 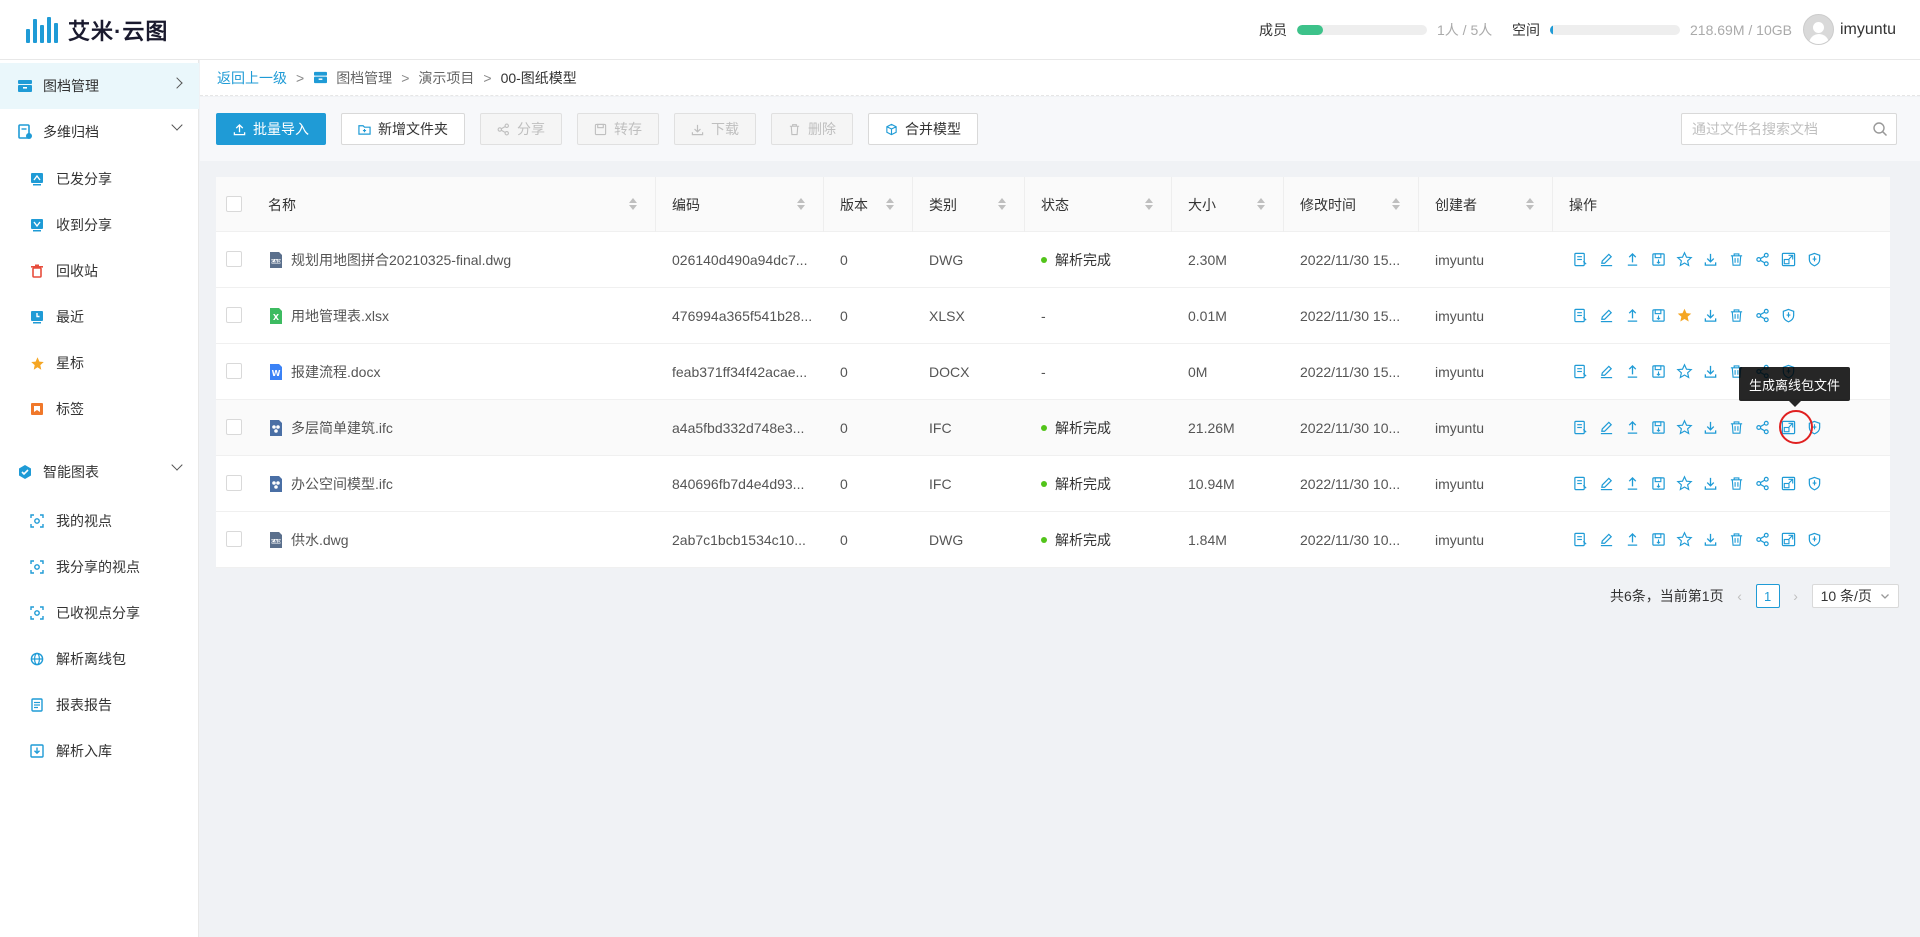 What do you see at coordinates (1767, 596) in the screenshot?
I see `page-number: 1` at bounding box center [1767, 596].